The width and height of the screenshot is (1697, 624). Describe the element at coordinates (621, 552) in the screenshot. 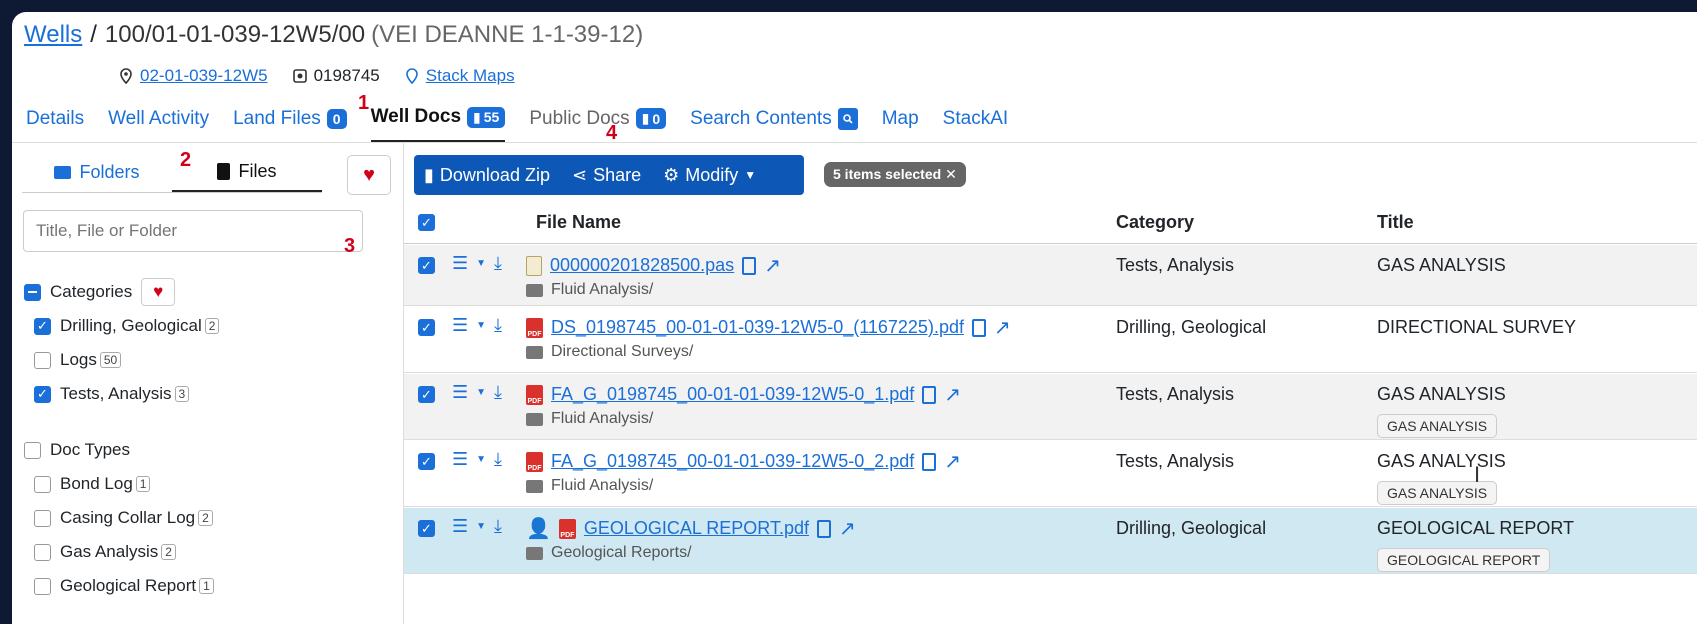

I see `folder-label: Geological Reports/` at that location.